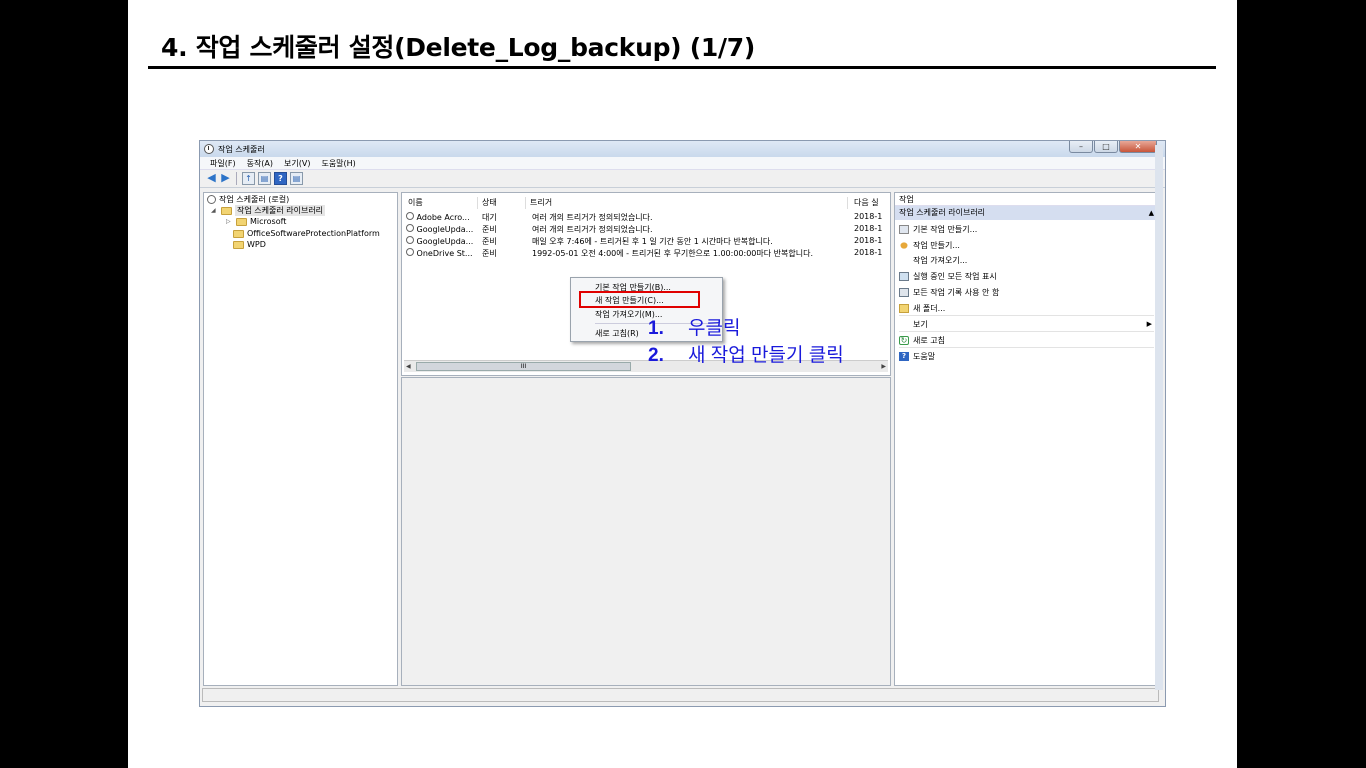  What do you see at coordinates (687, 203) in the screenshot?
I see `column-header-trigger: 트리거` at bounding box center [687, 203].